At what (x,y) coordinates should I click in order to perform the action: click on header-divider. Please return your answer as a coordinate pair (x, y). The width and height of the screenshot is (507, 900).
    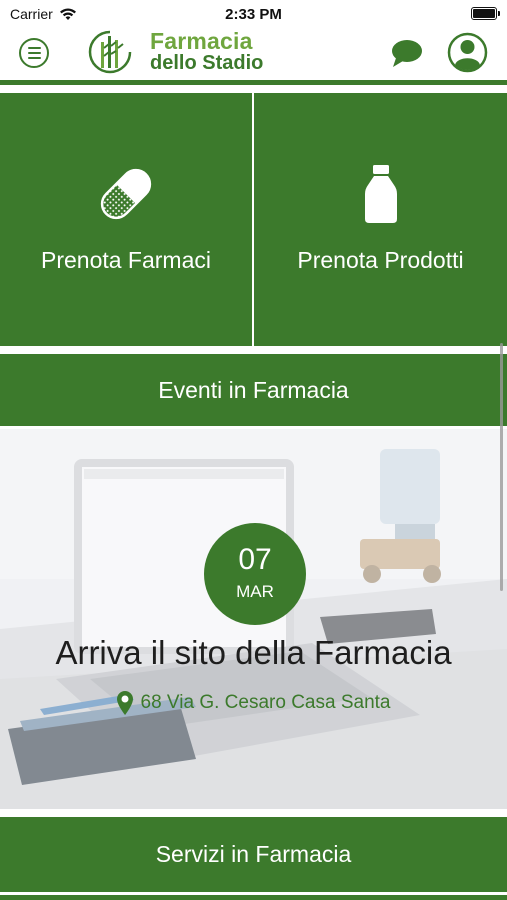
    Looking at the image, I should click on (253, 82).